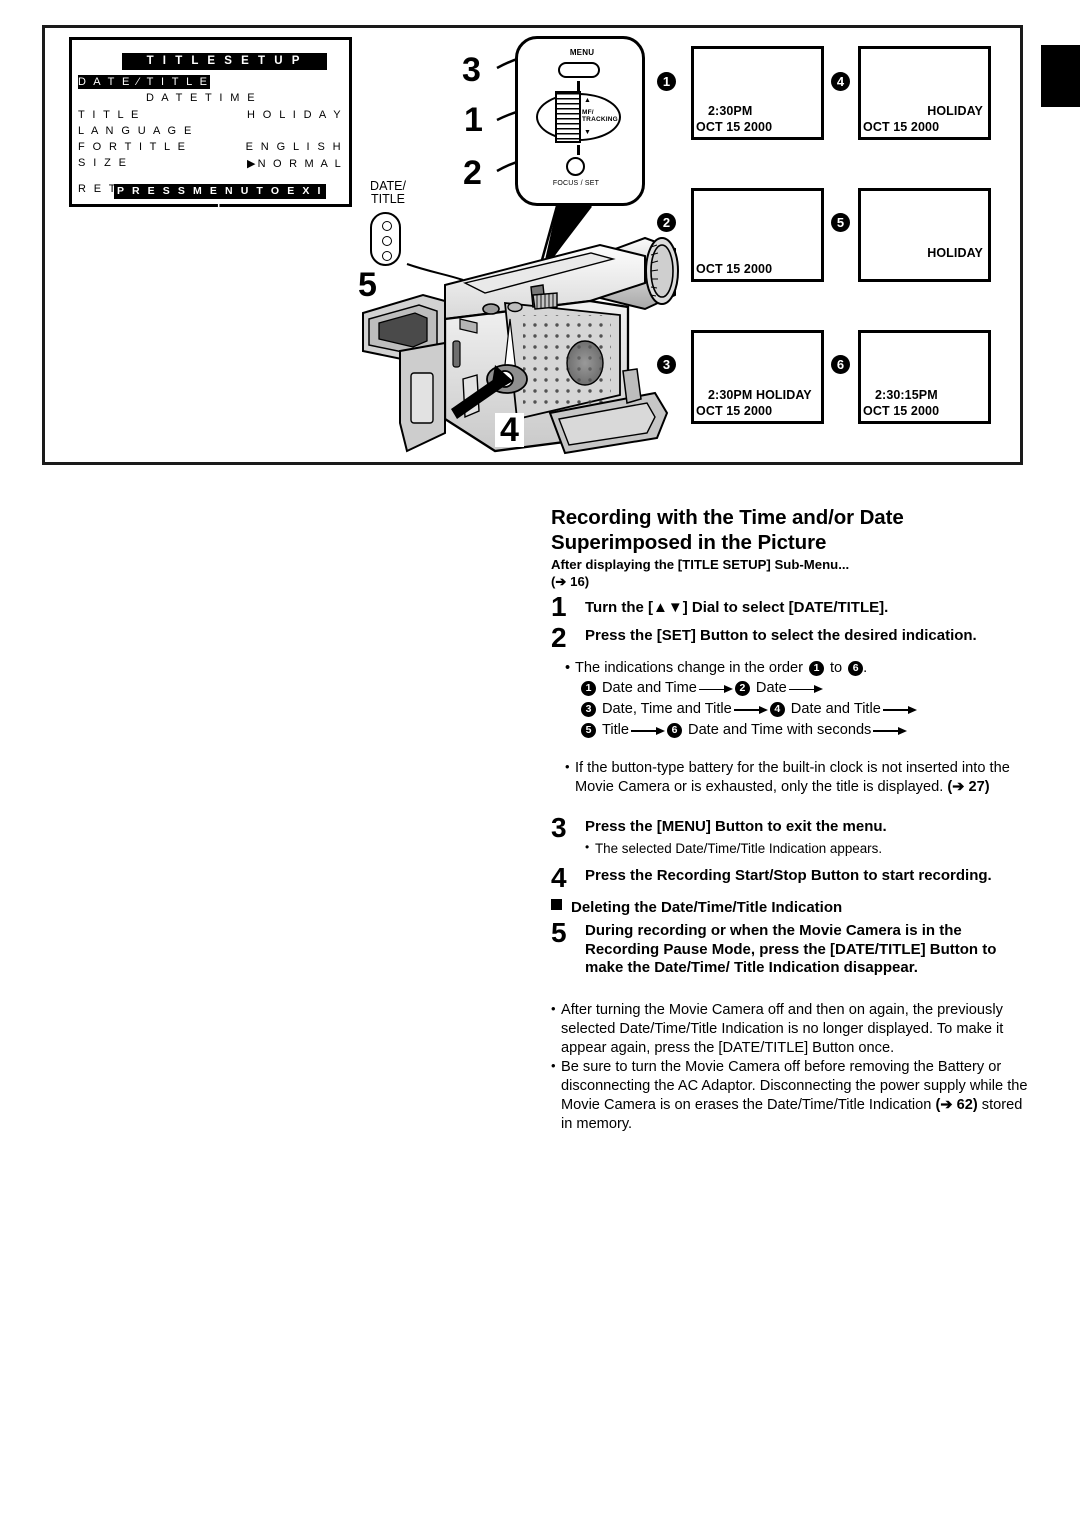 Image resolution: width=1080 pixels, height=1526 pixels. I want to click on screen-3-line-2: OCT 15 2000, so click(734, 411).